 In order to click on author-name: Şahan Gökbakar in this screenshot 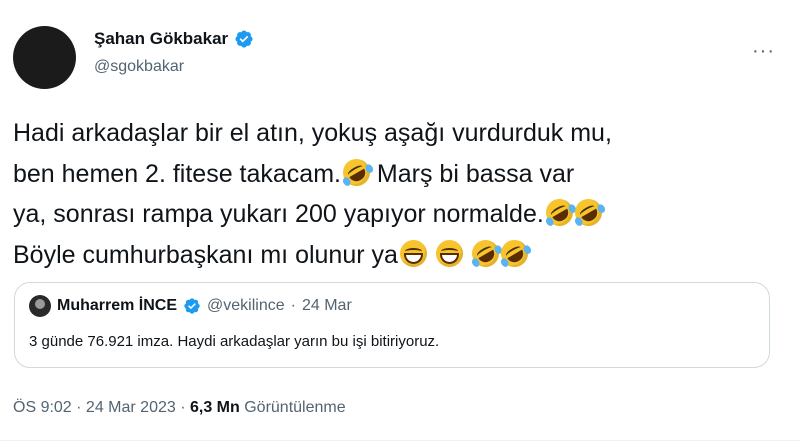, I will do `click(161, 39)`.